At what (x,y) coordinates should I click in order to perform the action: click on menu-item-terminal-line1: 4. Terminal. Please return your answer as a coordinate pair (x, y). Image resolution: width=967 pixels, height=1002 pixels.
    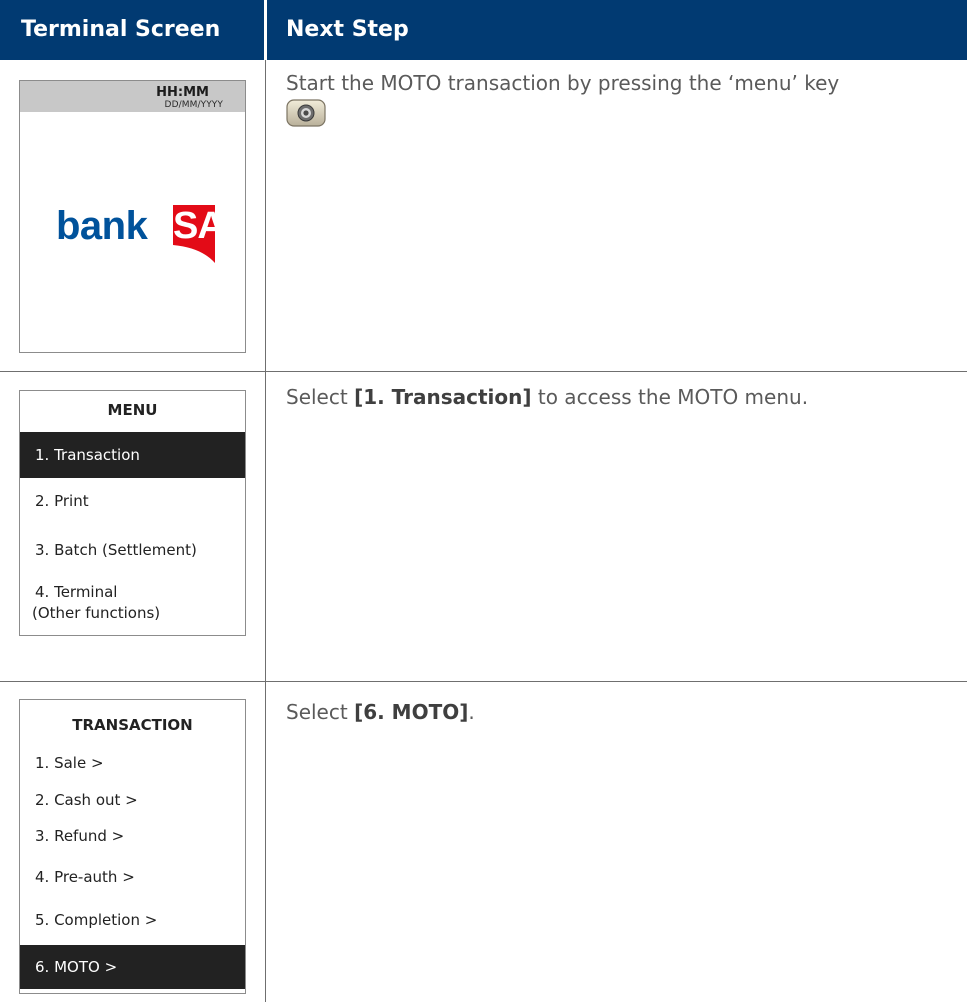
    Looking at the image, I should click on (76, 592).